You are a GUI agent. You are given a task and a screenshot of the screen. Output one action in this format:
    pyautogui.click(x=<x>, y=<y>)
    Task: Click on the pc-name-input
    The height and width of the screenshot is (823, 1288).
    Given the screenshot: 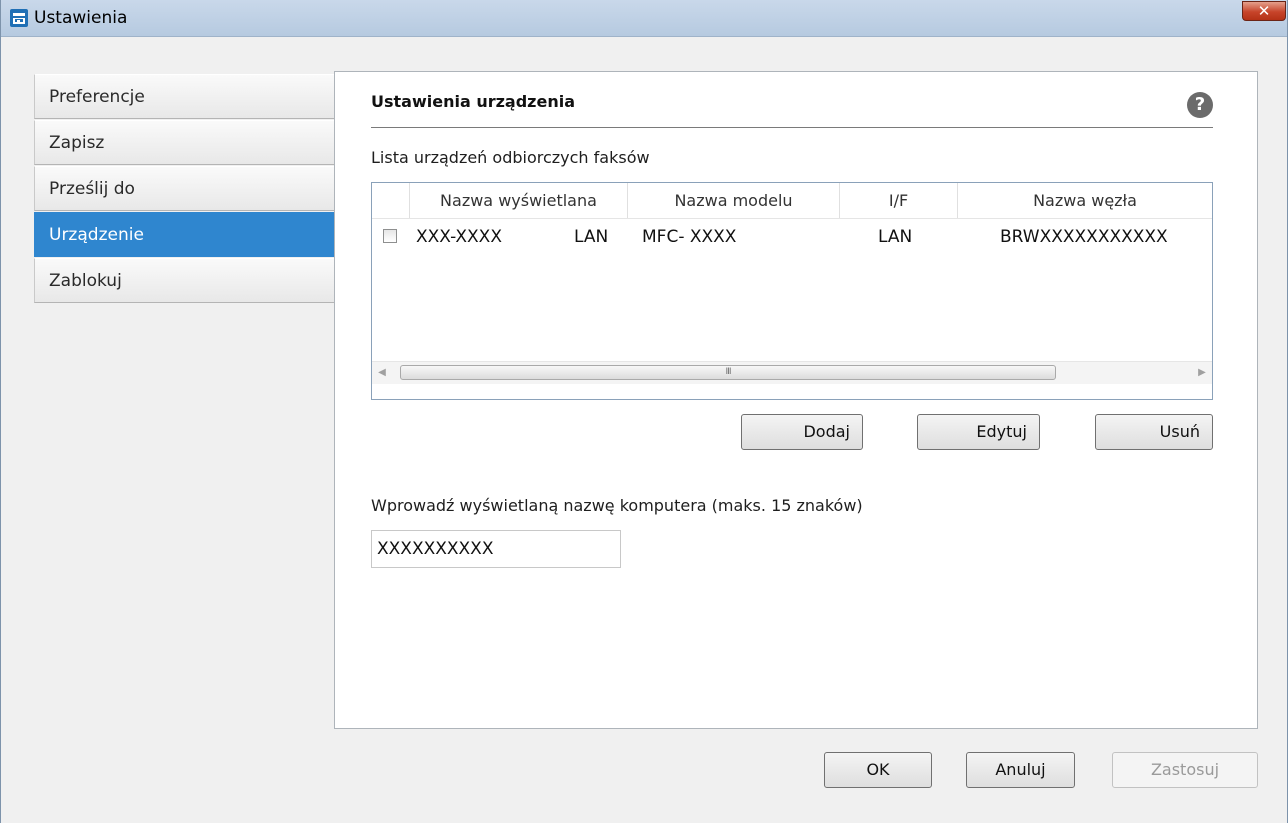 What is the action you would take?
    pyautogui.click(x=496, y=549)
    